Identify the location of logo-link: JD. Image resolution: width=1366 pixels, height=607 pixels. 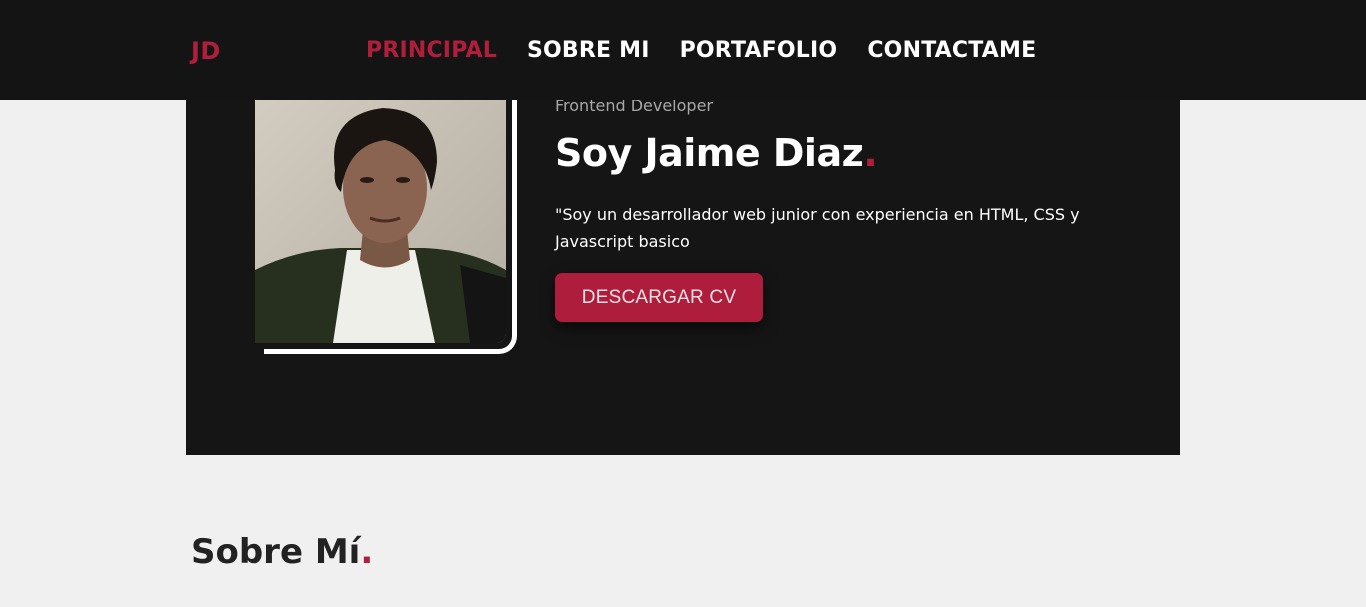
(206, 51).